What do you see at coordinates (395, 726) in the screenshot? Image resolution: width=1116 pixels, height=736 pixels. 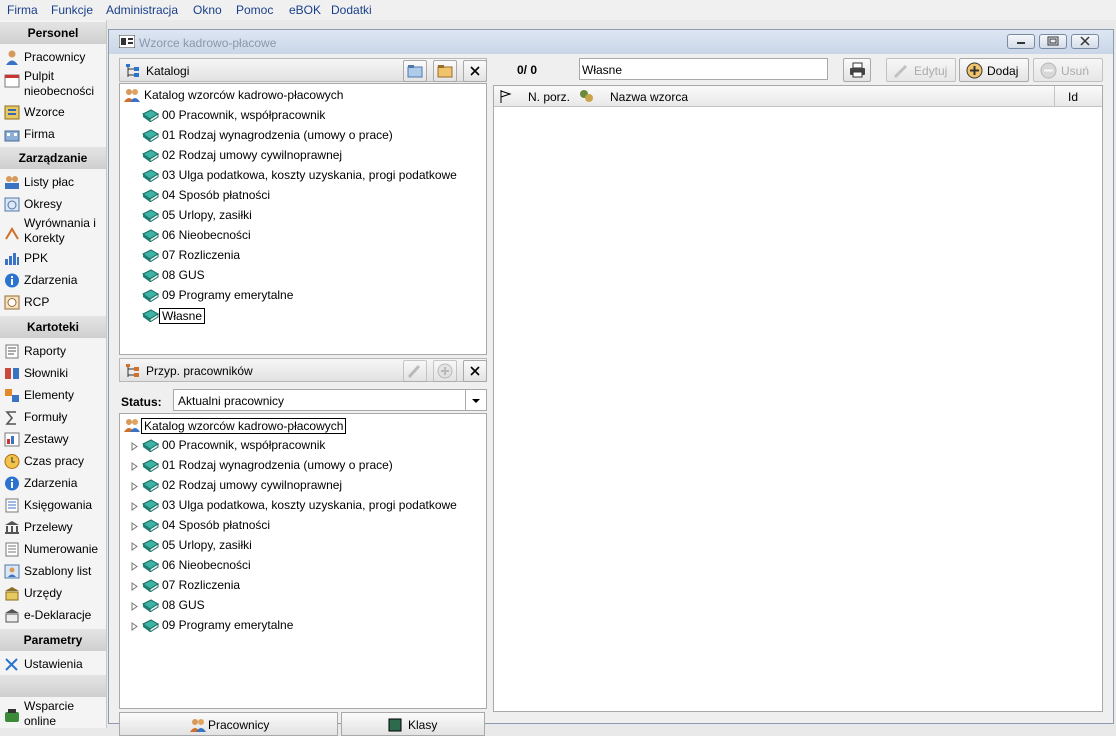 I see `class-icon` at bounding box center [395, 726].